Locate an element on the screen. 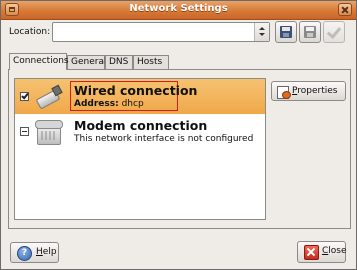 The width and height of the screenshot is (357, 270). close-icon is located at coordinates (311, 252).